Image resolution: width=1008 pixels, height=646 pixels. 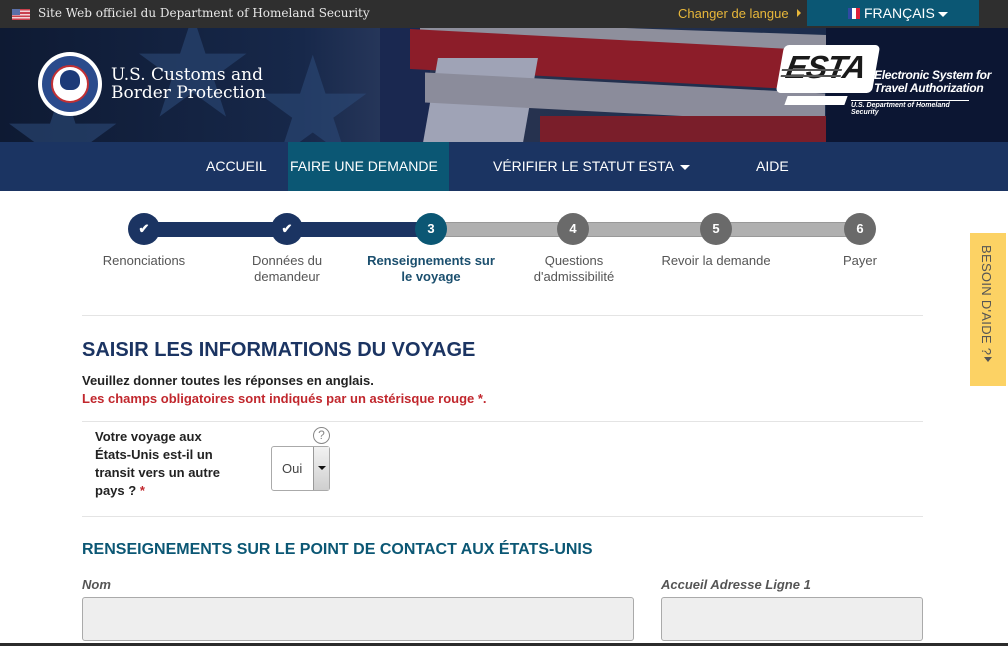 I want to click on step-3-marker: 3, so click(x=431, y=229).